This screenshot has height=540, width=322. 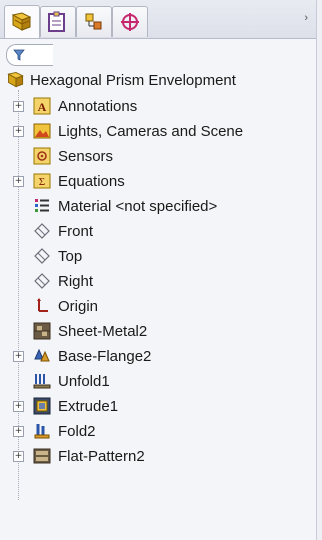 What do you see at coordinates (42, 356) in the screenshot?
I see `base-flange-icon` at bounding box center [42, 356].